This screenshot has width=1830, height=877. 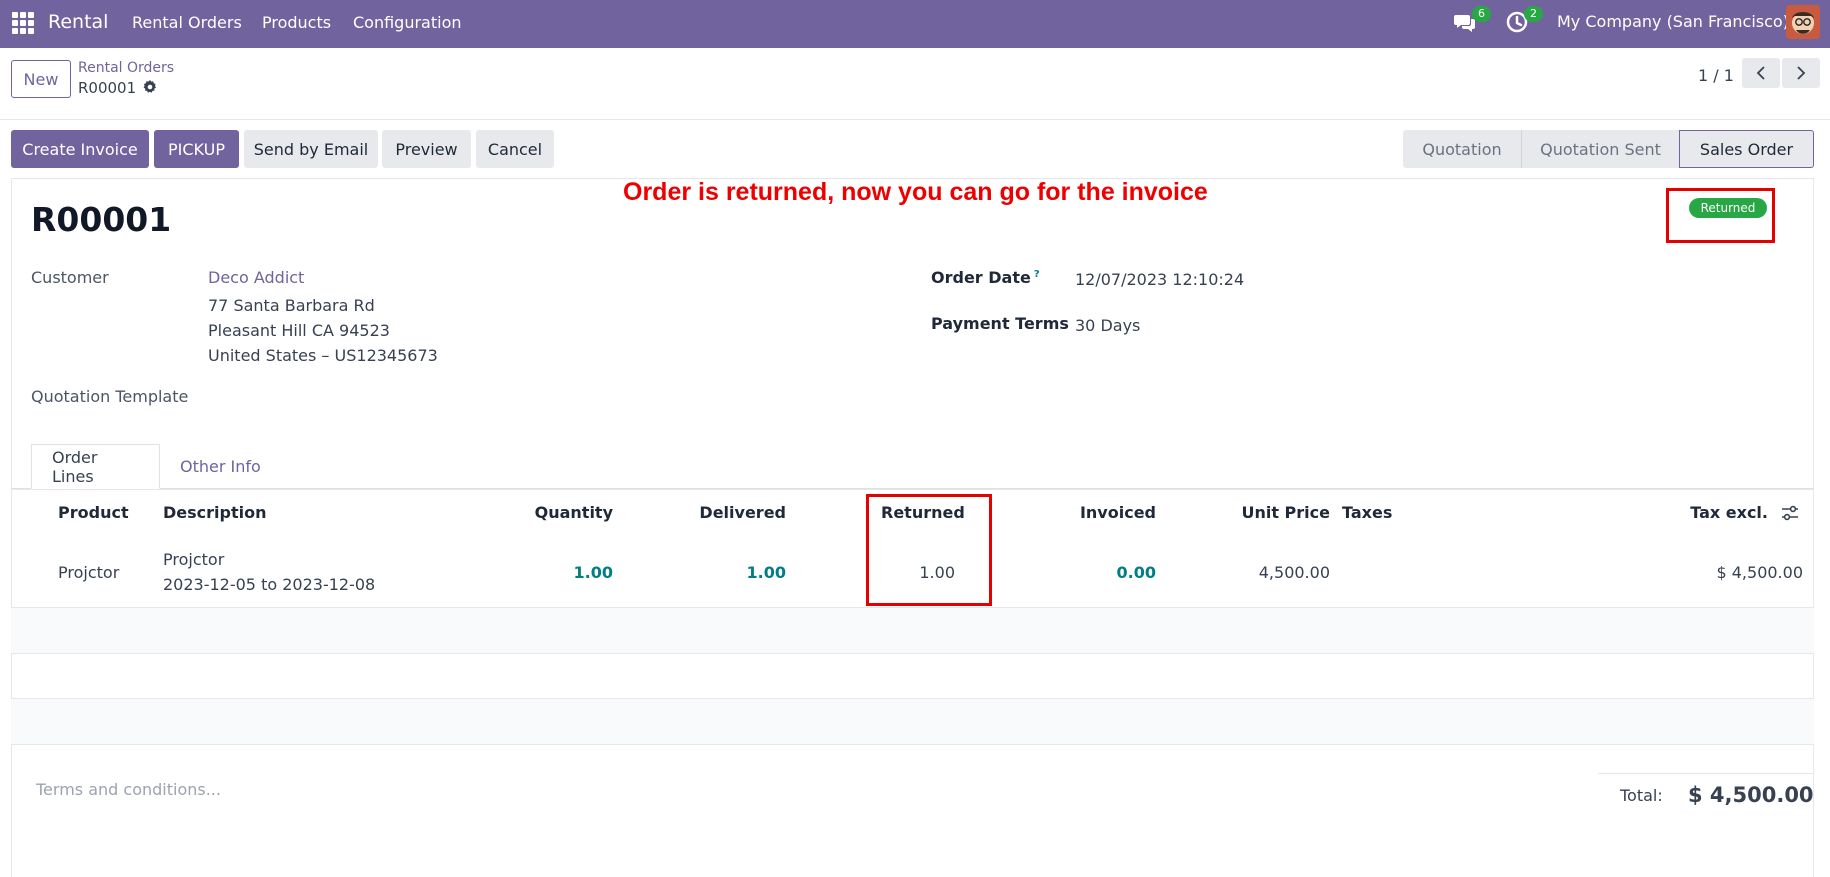 I want to click on activities-clock-icon: 2, so click(x=1524, y=21).